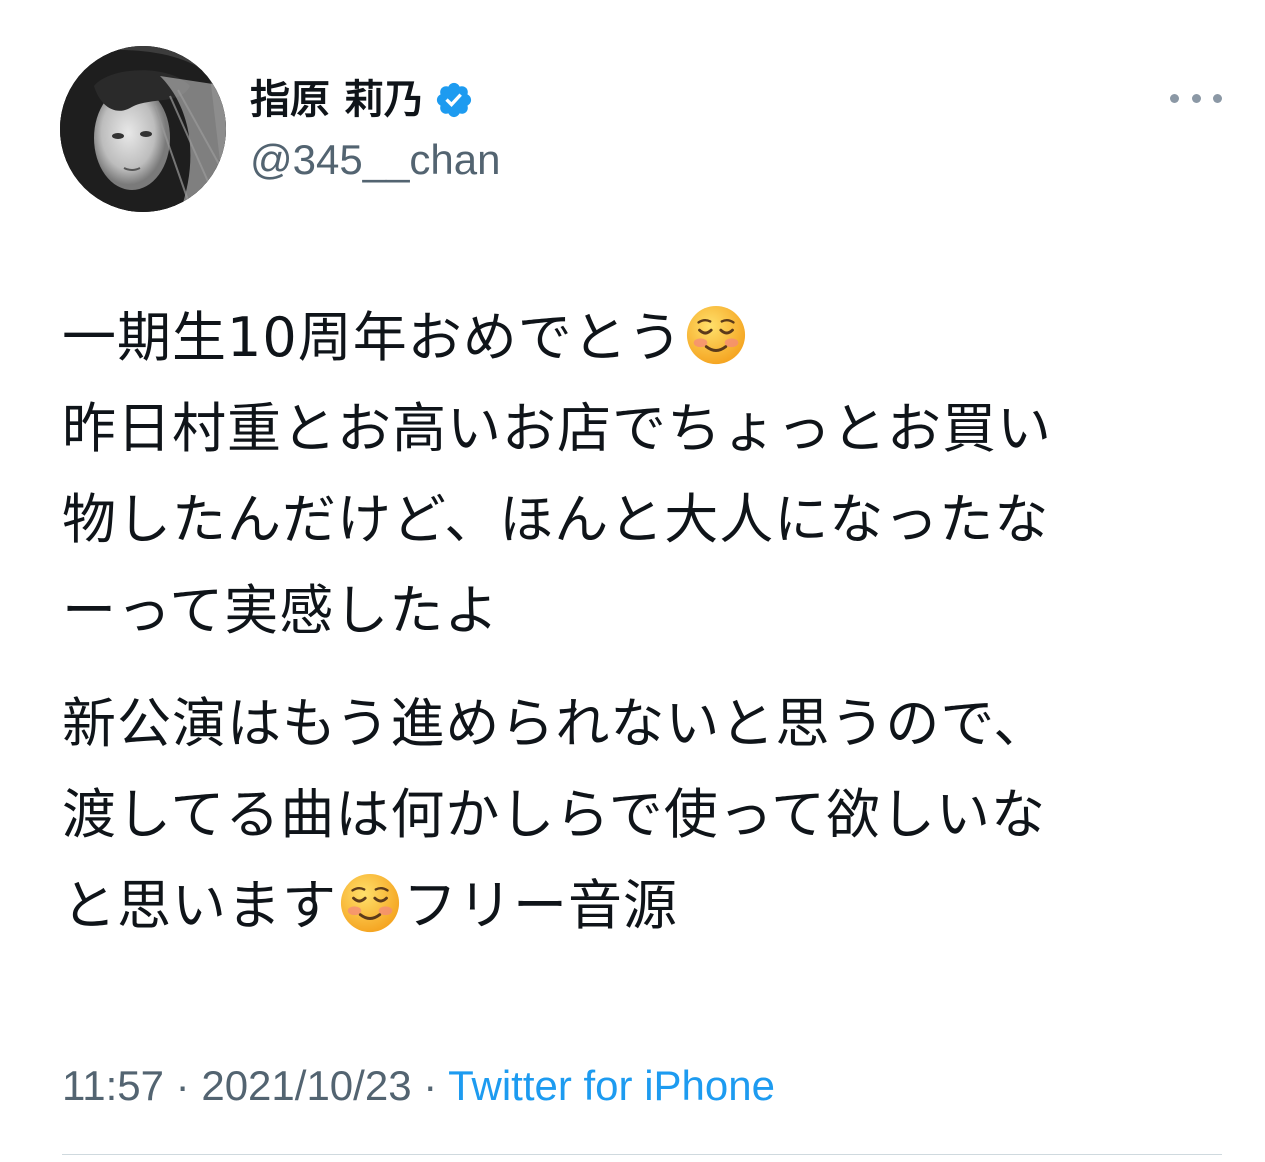 Image resolution: width=1265 pixels, height=1162 pixels. I want to click on tweet-text-segment: 一期生10周年おめでとう, so click(372, 337).